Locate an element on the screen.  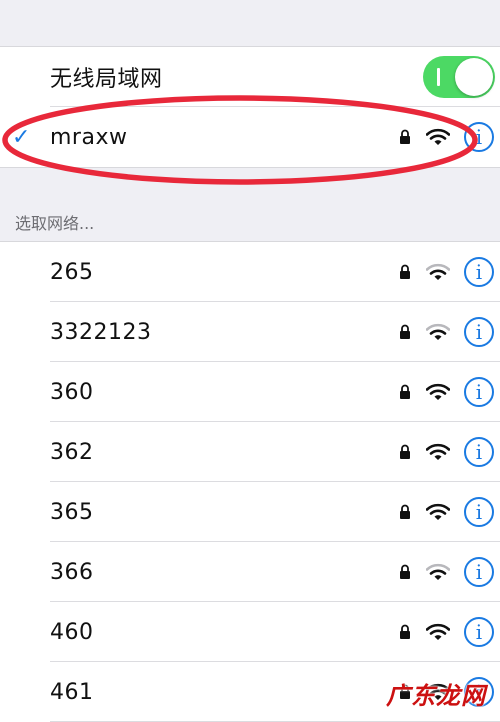
network-name: 365 is located at coordinates (72, 512).